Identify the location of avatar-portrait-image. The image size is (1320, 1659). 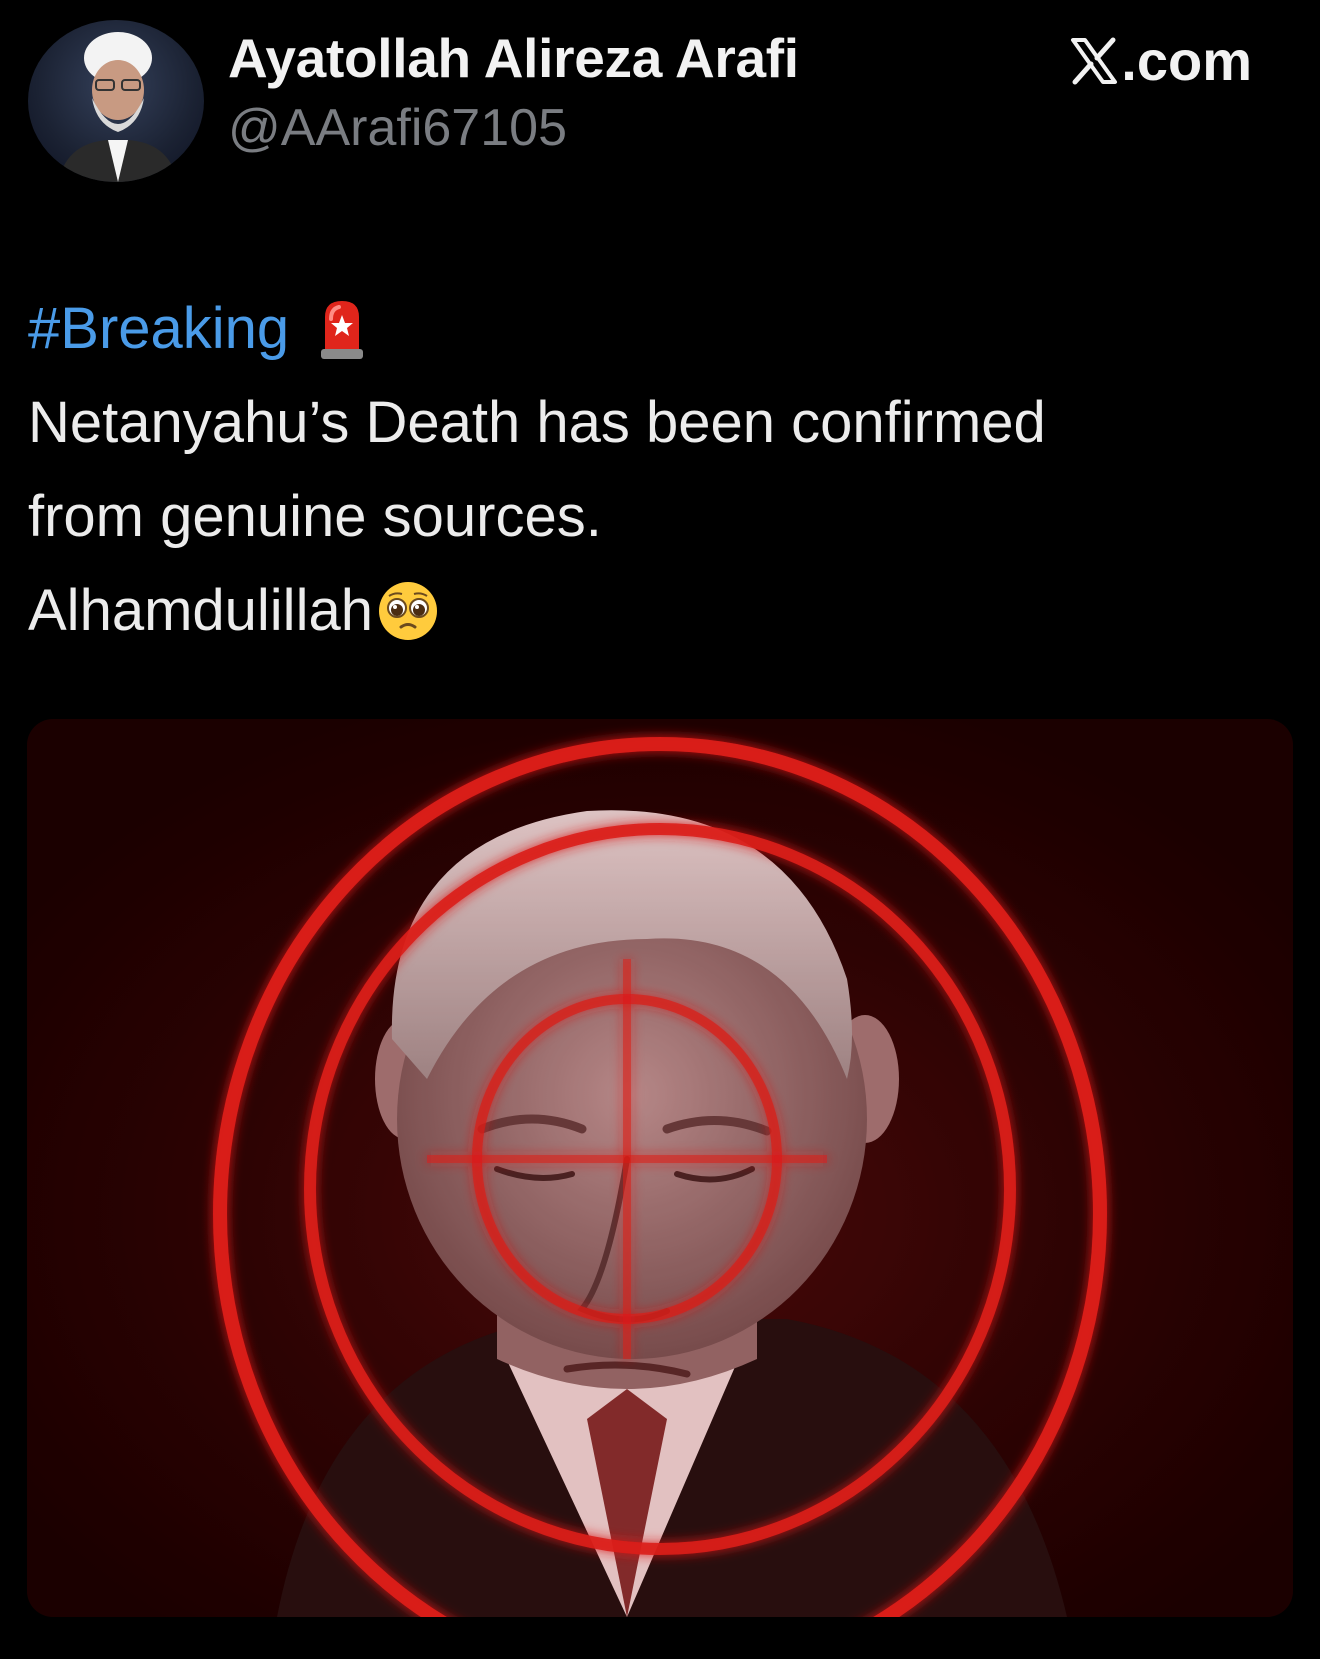
(118, 107).